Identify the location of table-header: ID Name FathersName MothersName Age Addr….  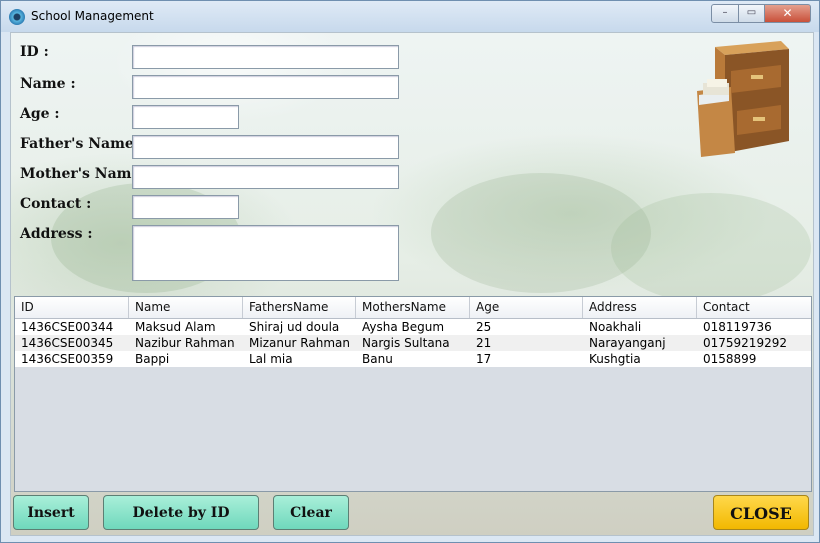
(413, 308).